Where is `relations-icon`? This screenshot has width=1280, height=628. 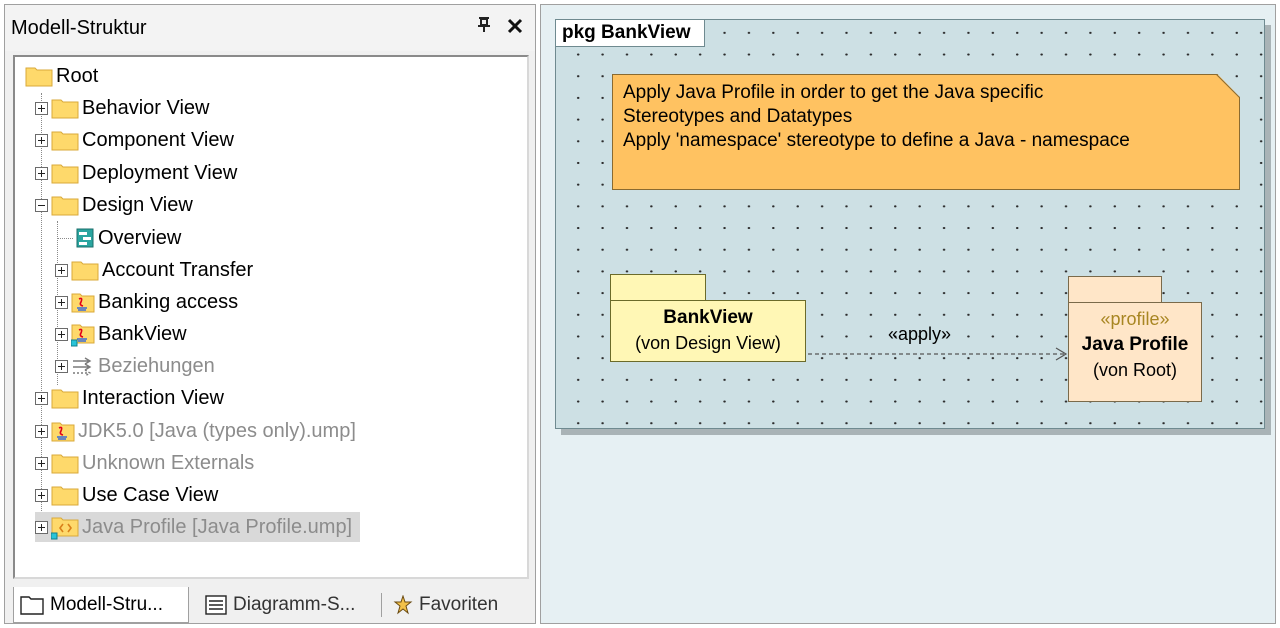 relations-icon is located at coordinates (82, 367).